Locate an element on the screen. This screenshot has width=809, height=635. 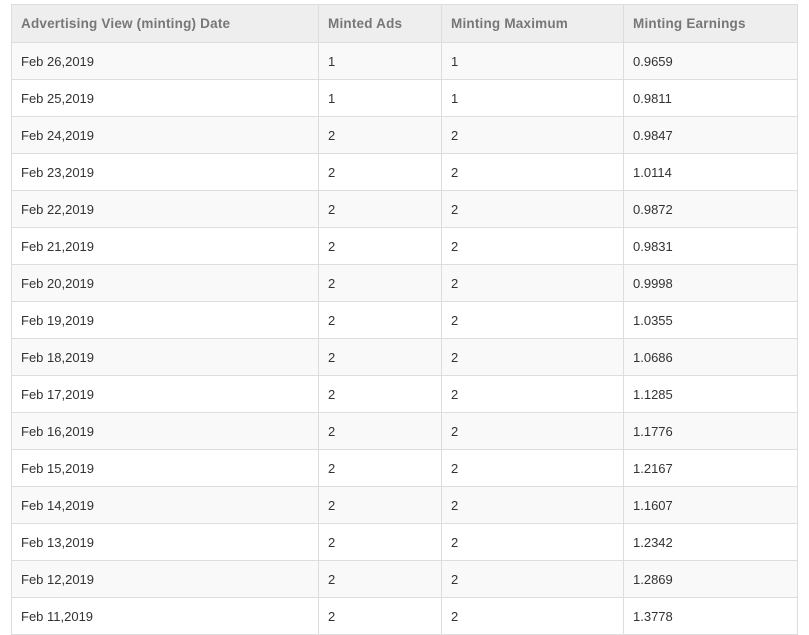
minting-earnings-cell: 1.1607 is located at coordinates (710, 505).